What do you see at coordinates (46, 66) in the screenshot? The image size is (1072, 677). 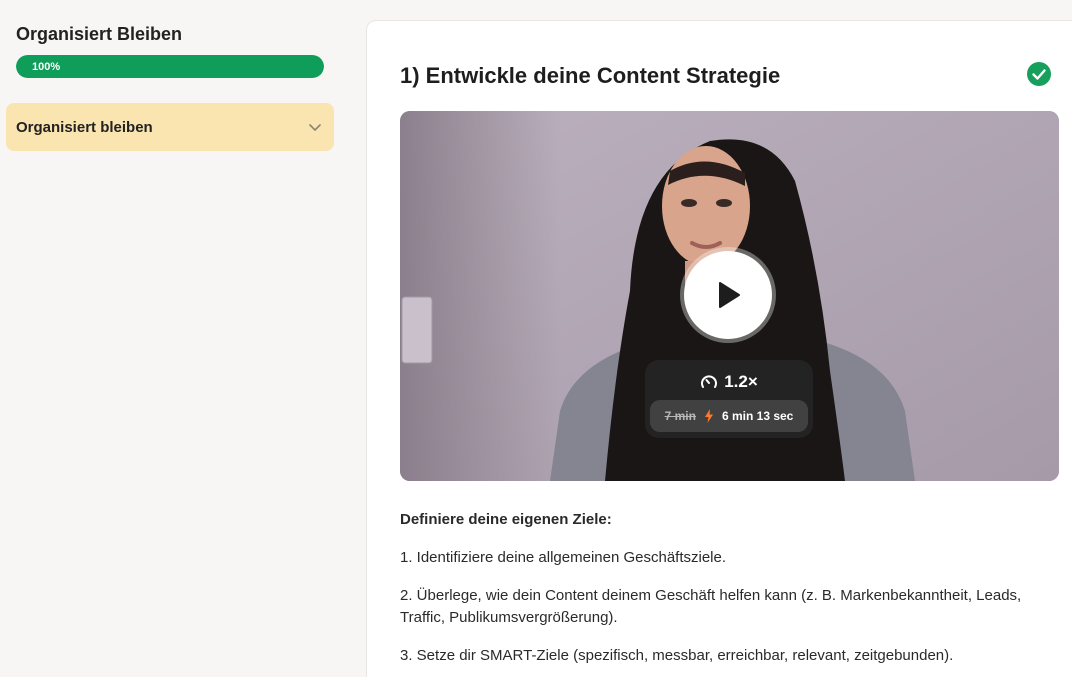 I see `progress-label: 100%` at bounding box center [46, 66].